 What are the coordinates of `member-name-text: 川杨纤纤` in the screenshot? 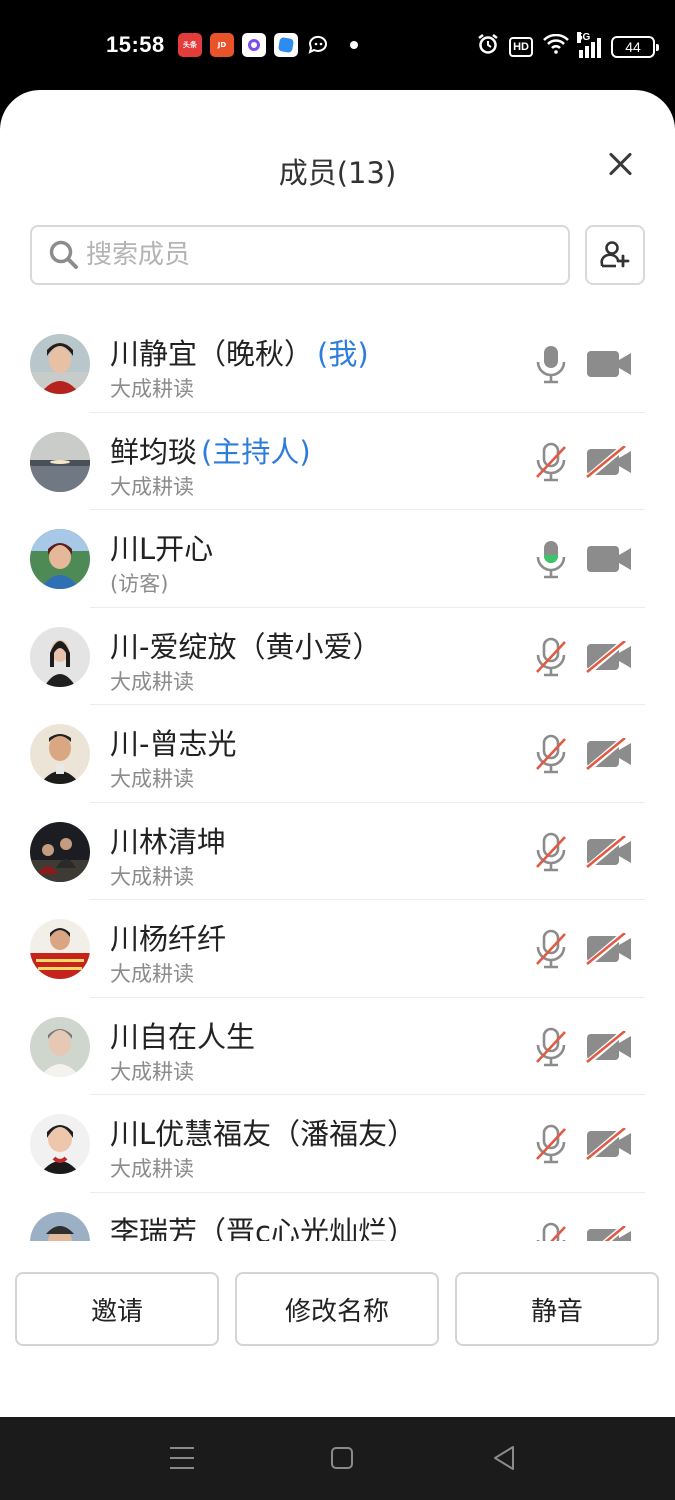 It's located at (168, 939).